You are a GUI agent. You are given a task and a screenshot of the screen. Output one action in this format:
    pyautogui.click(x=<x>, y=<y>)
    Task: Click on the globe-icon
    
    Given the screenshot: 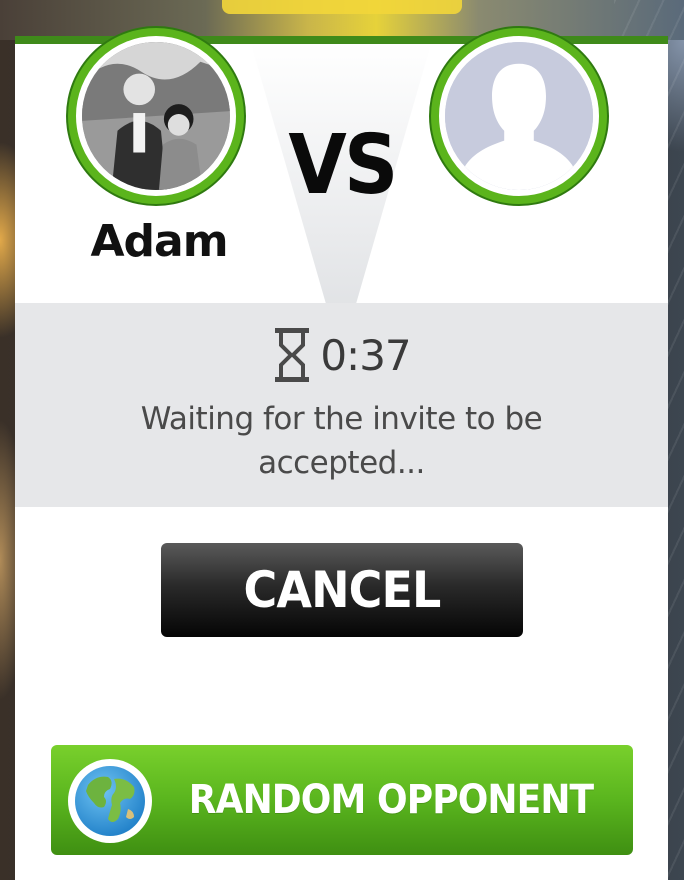 What is the action you would take?
    pyautogui.click(x=110, y=801)
    